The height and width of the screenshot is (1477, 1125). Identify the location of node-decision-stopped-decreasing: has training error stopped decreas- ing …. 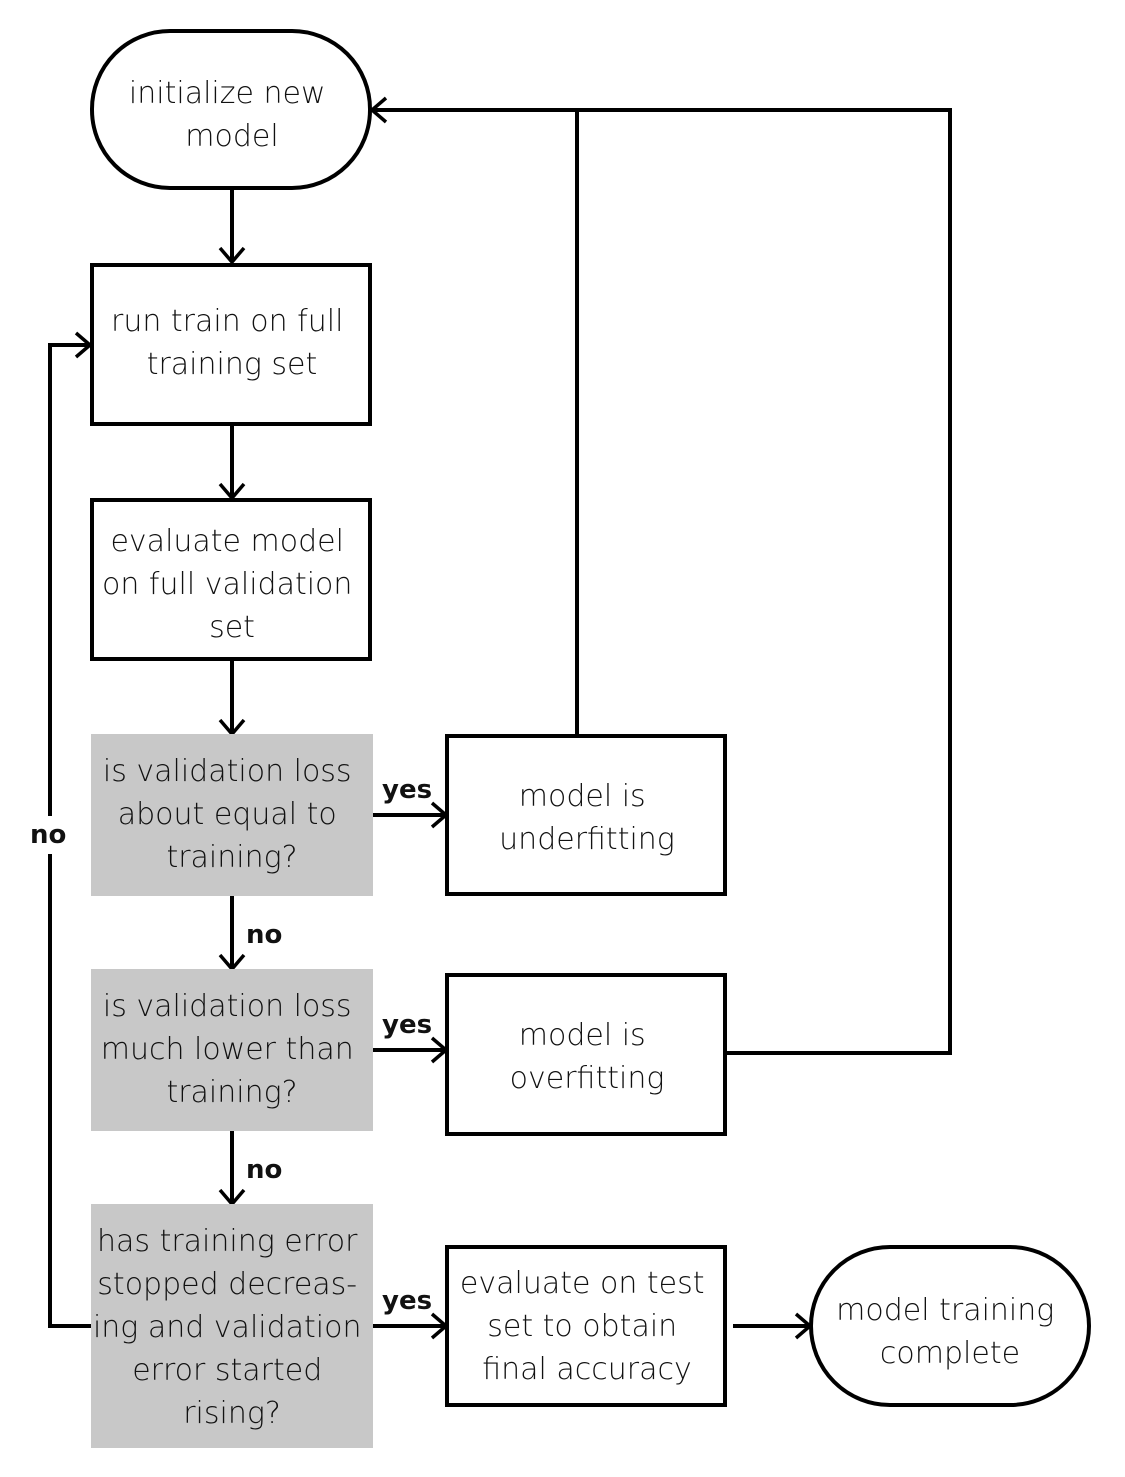
(232, 1326).